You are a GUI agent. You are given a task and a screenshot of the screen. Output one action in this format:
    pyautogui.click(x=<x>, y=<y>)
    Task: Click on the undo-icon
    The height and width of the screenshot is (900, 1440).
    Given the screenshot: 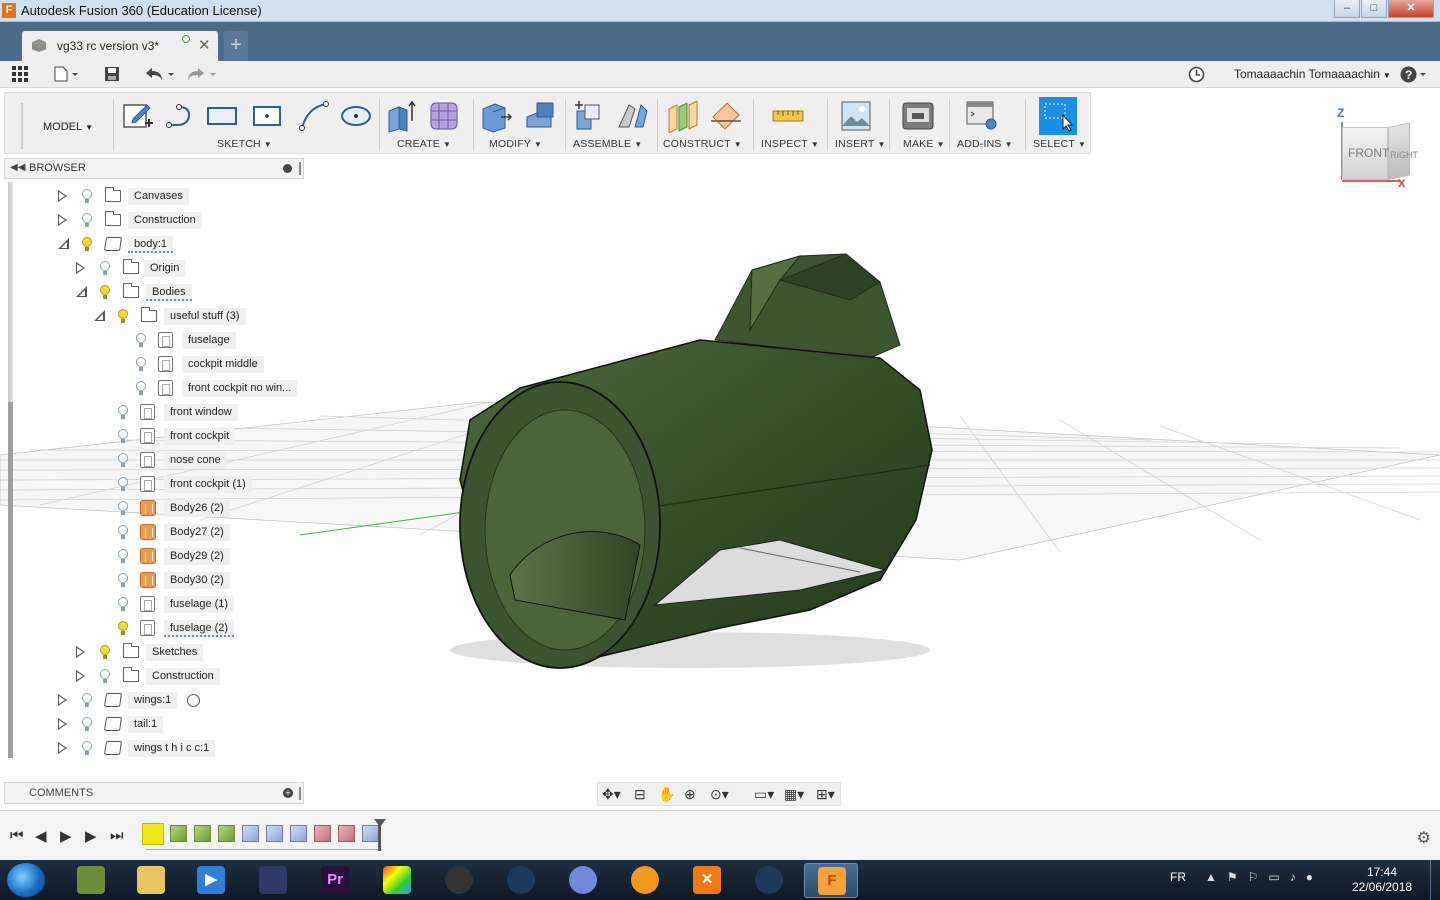 What is the action you would take?
    pyautogui.click(x=160, y=74)
    